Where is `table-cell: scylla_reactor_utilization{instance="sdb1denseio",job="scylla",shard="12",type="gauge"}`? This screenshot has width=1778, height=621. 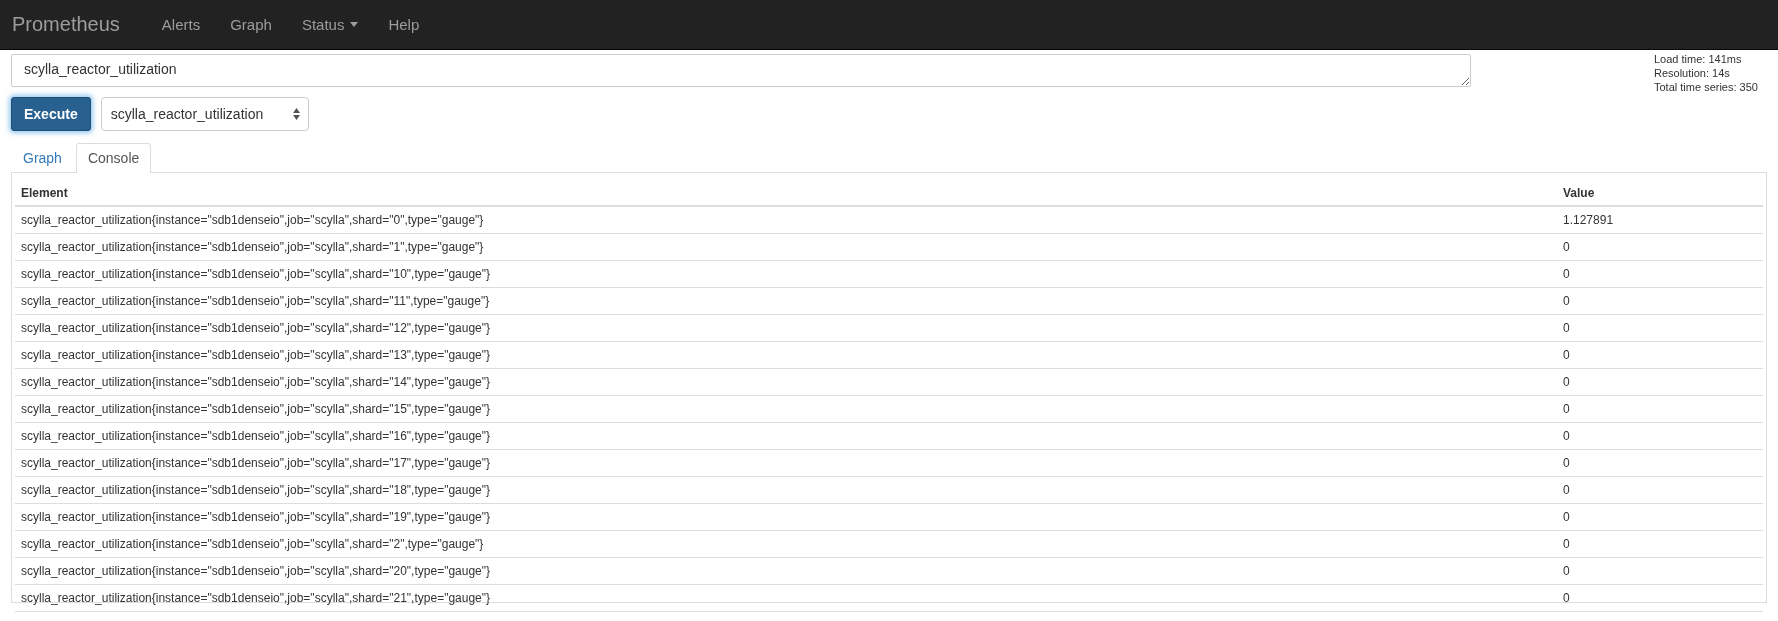
table-cell: scylla_reactor_utilization{instance="sdb1denseio",job="scylla",shard="12",type="gauge"} is located at coordinates (786, 328).